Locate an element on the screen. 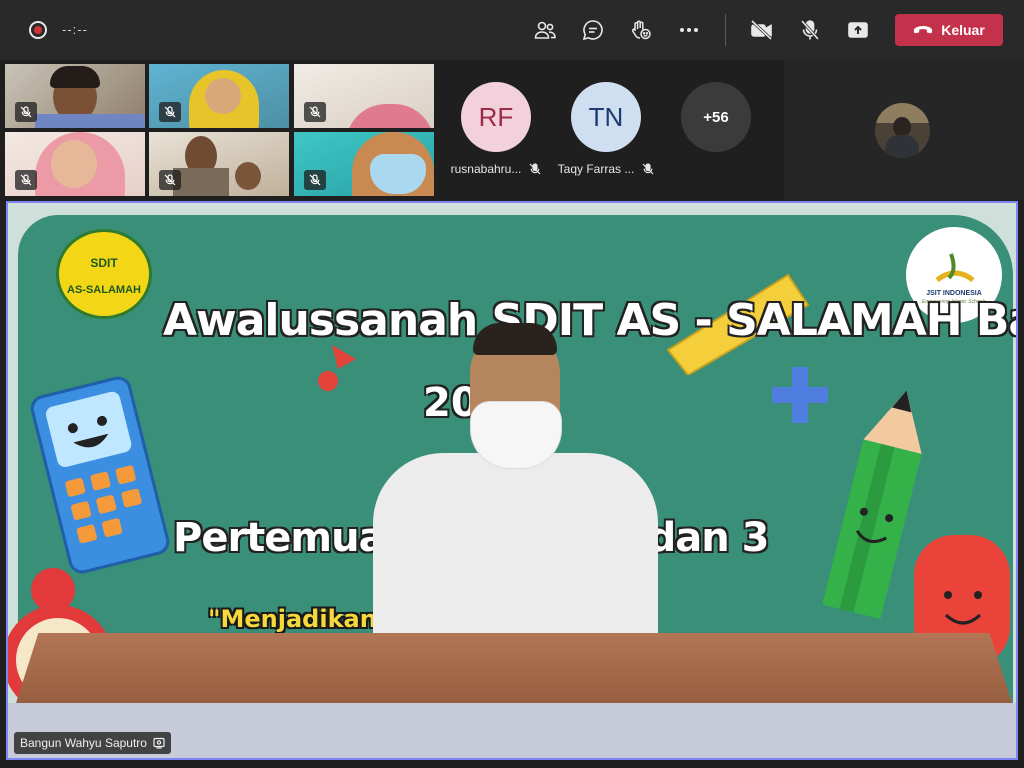  self-avatar is located at coordinates (902, 130).